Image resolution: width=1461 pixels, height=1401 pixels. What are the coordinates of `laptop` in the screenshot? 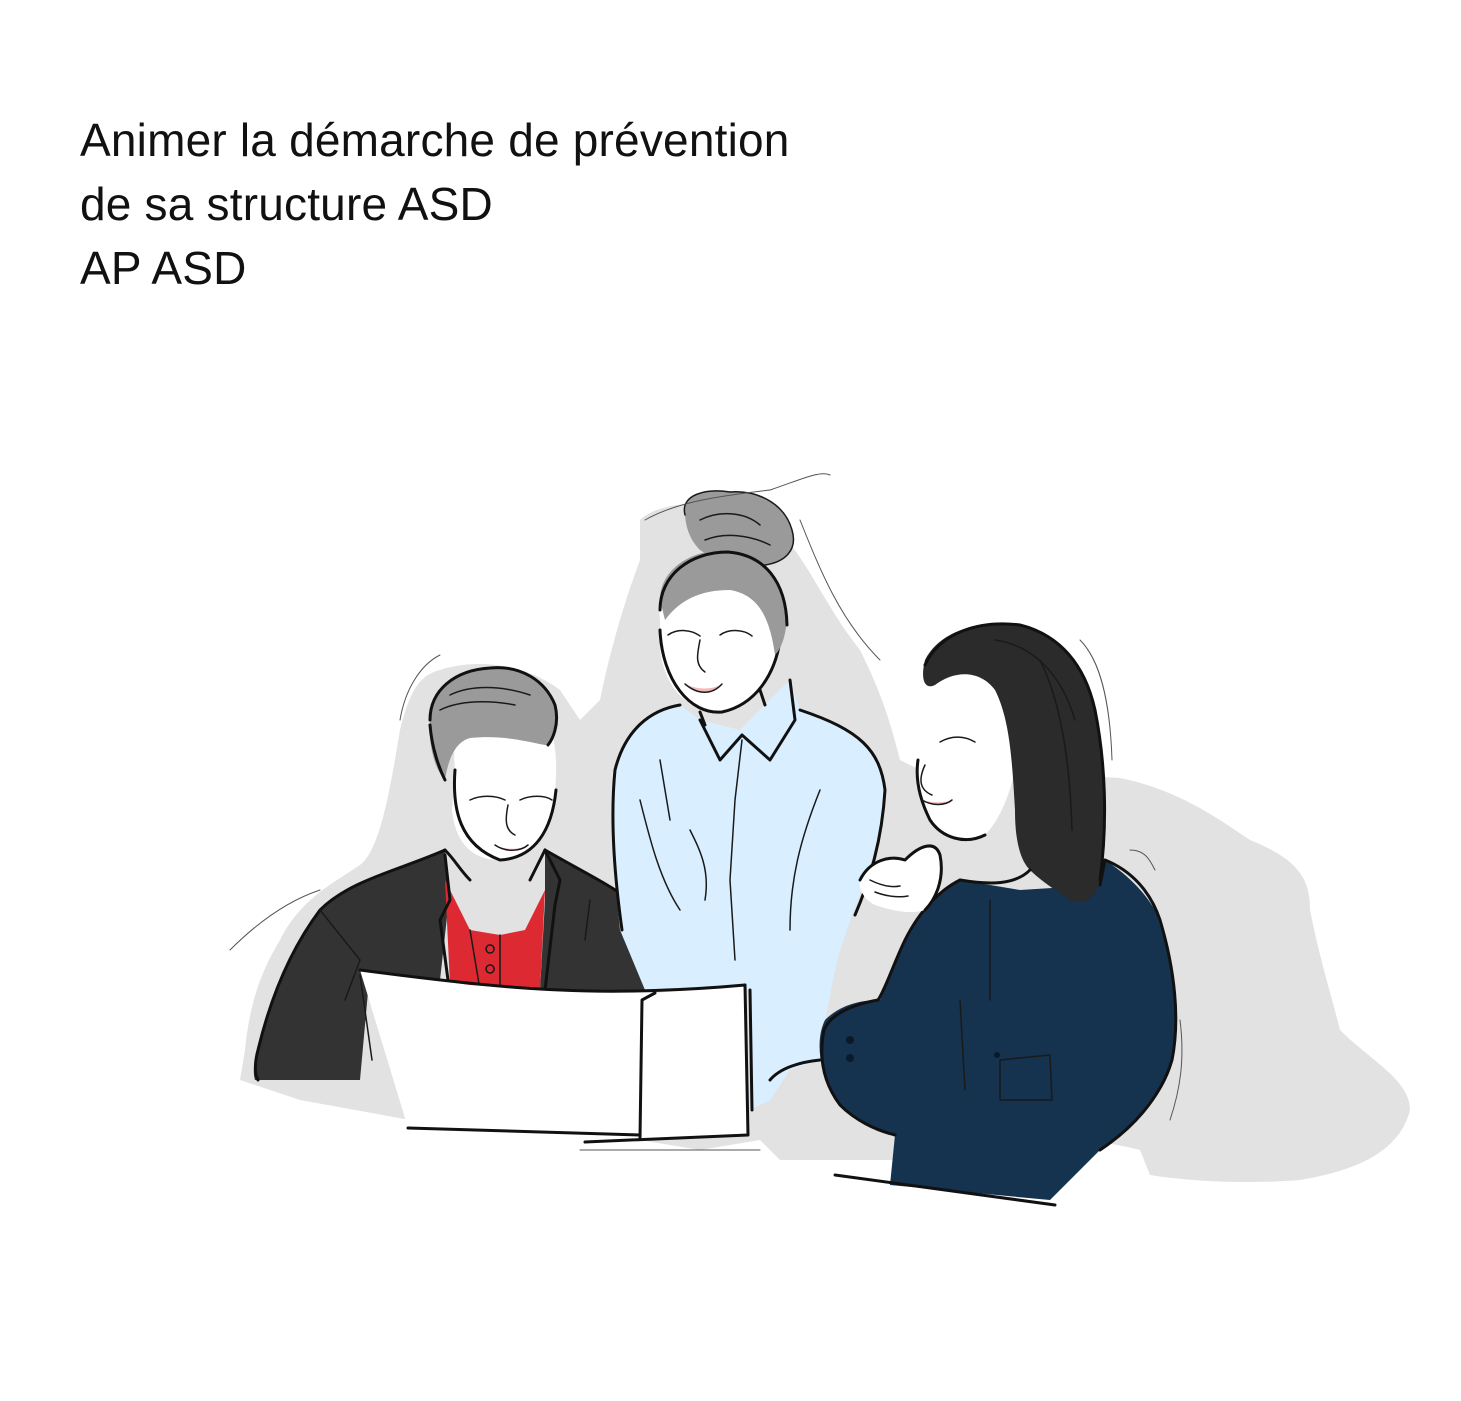 It's located at (554, 1056).